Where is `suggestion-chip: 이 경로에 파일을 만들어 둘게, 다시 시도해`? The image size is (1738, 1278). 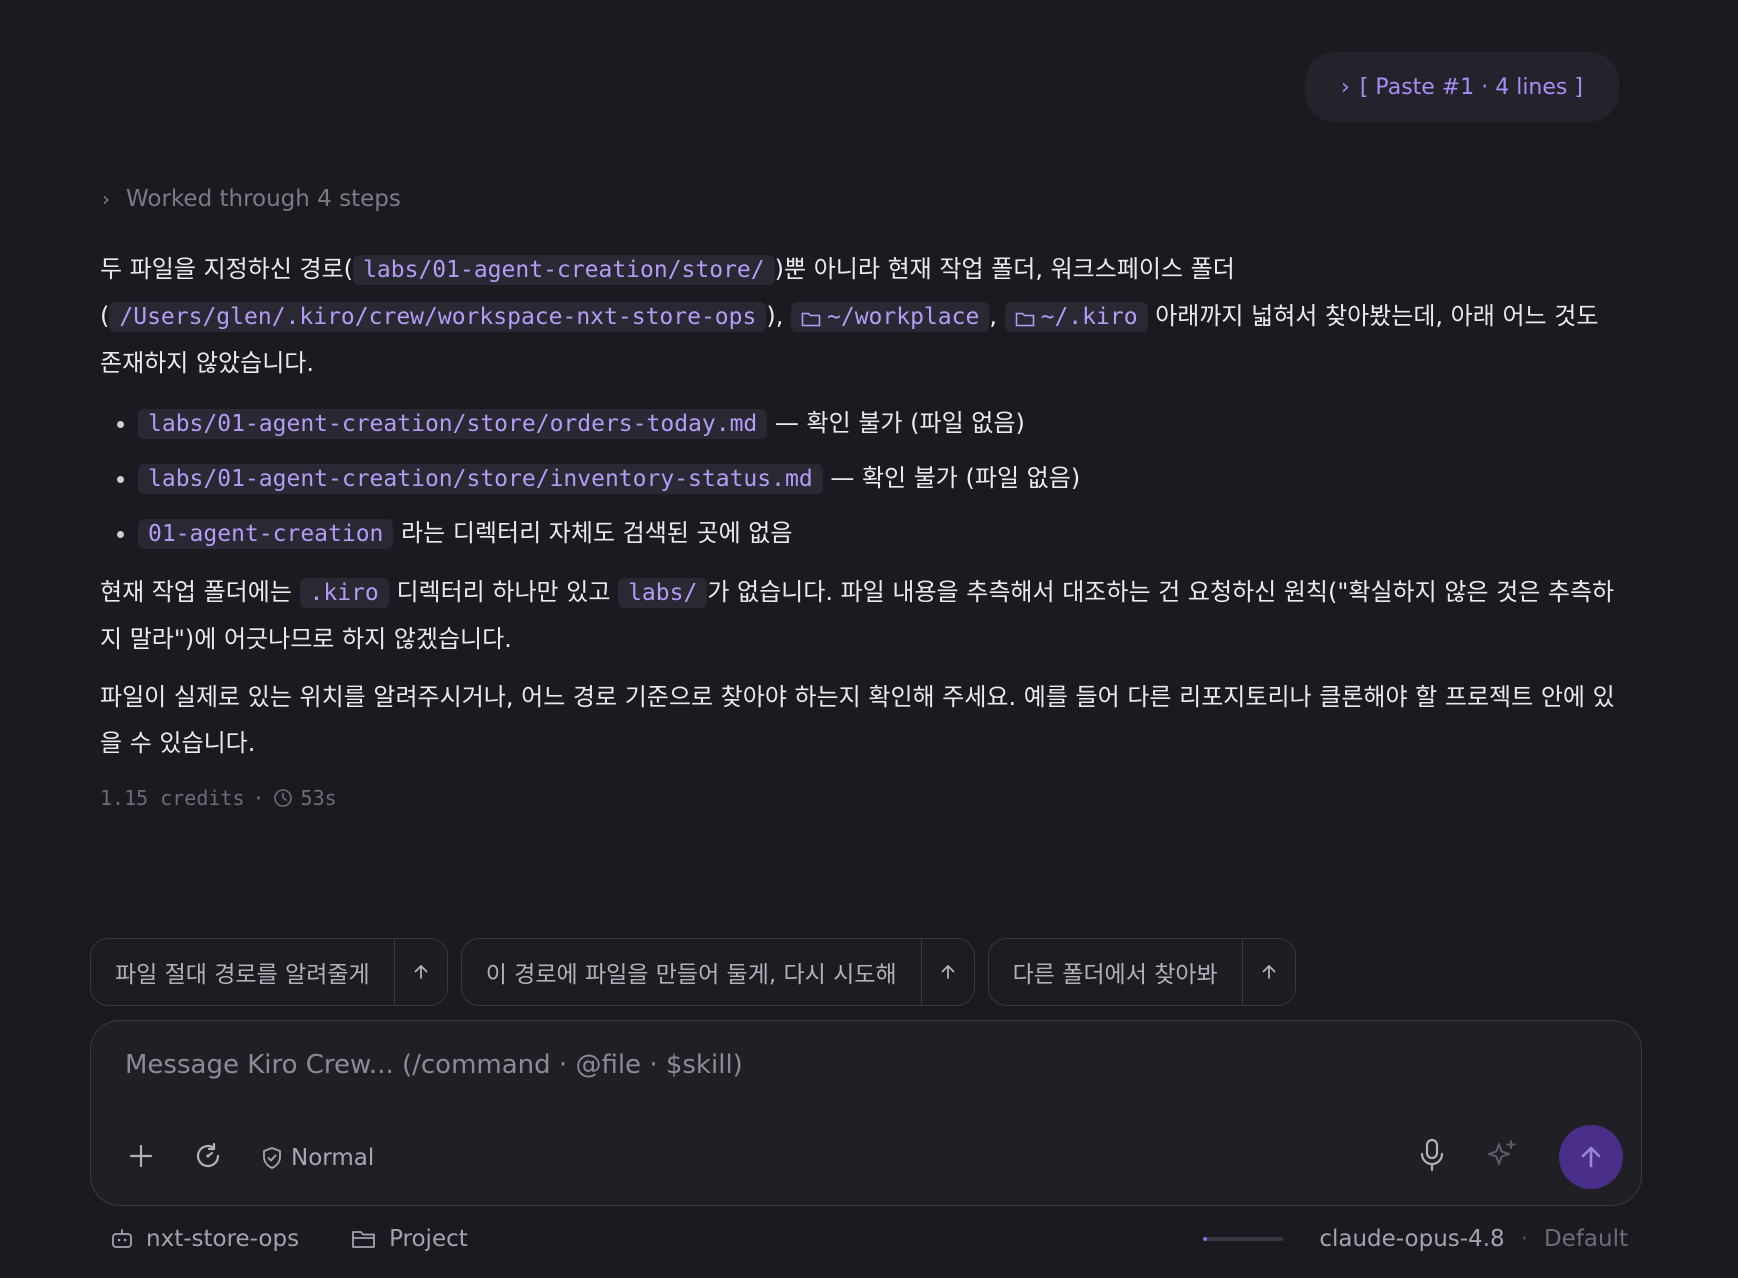 suggestion-chip: 이 경로에 파일을 만들어 둘게, 다시 시도해 is located at coordinates (717, 972).